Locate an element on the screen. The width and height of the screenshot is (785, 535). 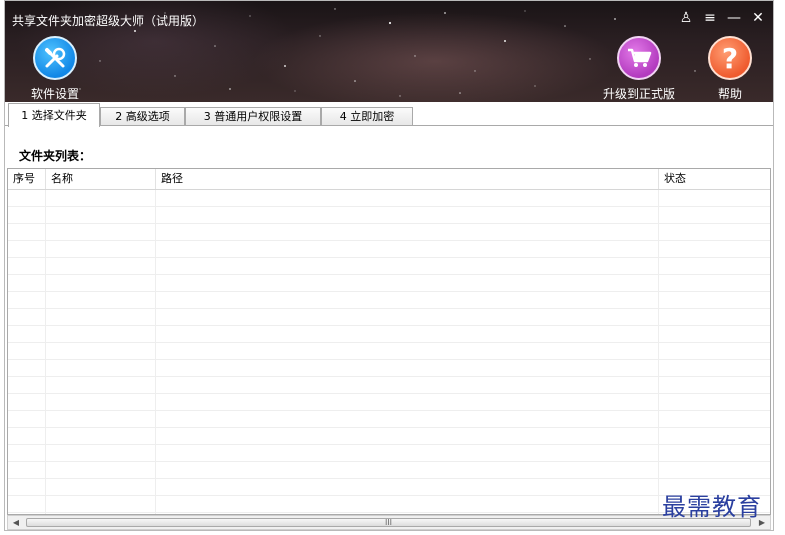
settings-button: 软件设置 is located at coordinates (55, 69).